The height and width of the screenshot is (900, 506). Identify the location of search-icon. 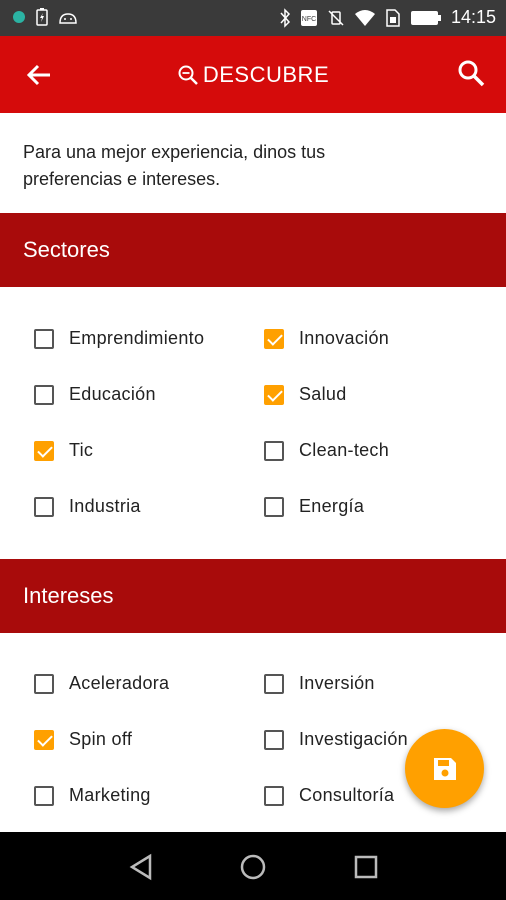
(471, 73).